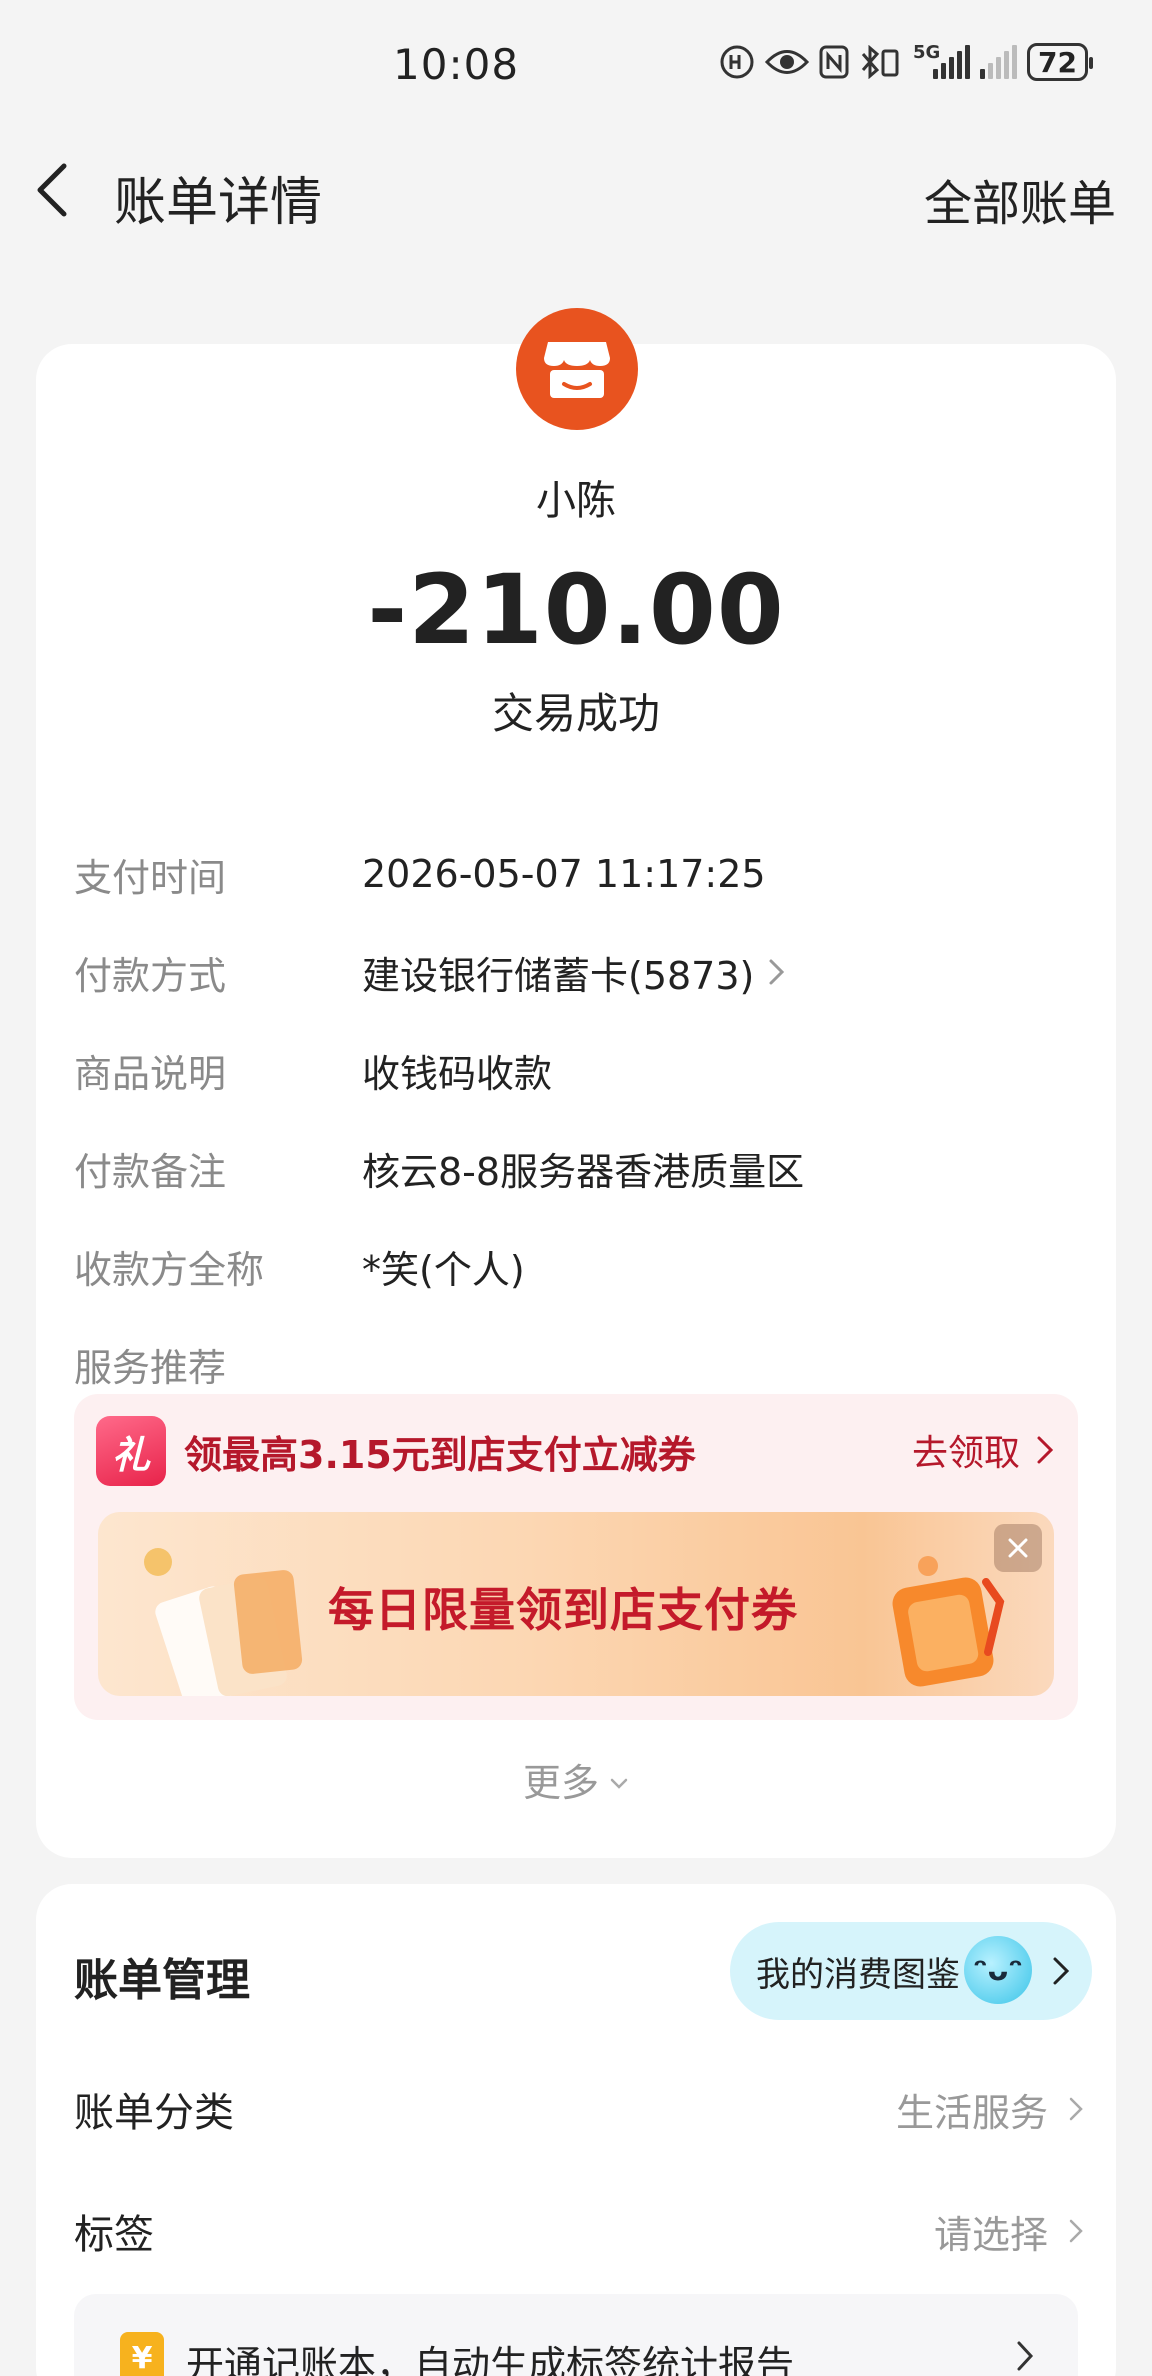 This screenshot has width=1152, height=2376. I want to click on detail-row-product: 商品说明 收钱码收款, so click(579, 1070).